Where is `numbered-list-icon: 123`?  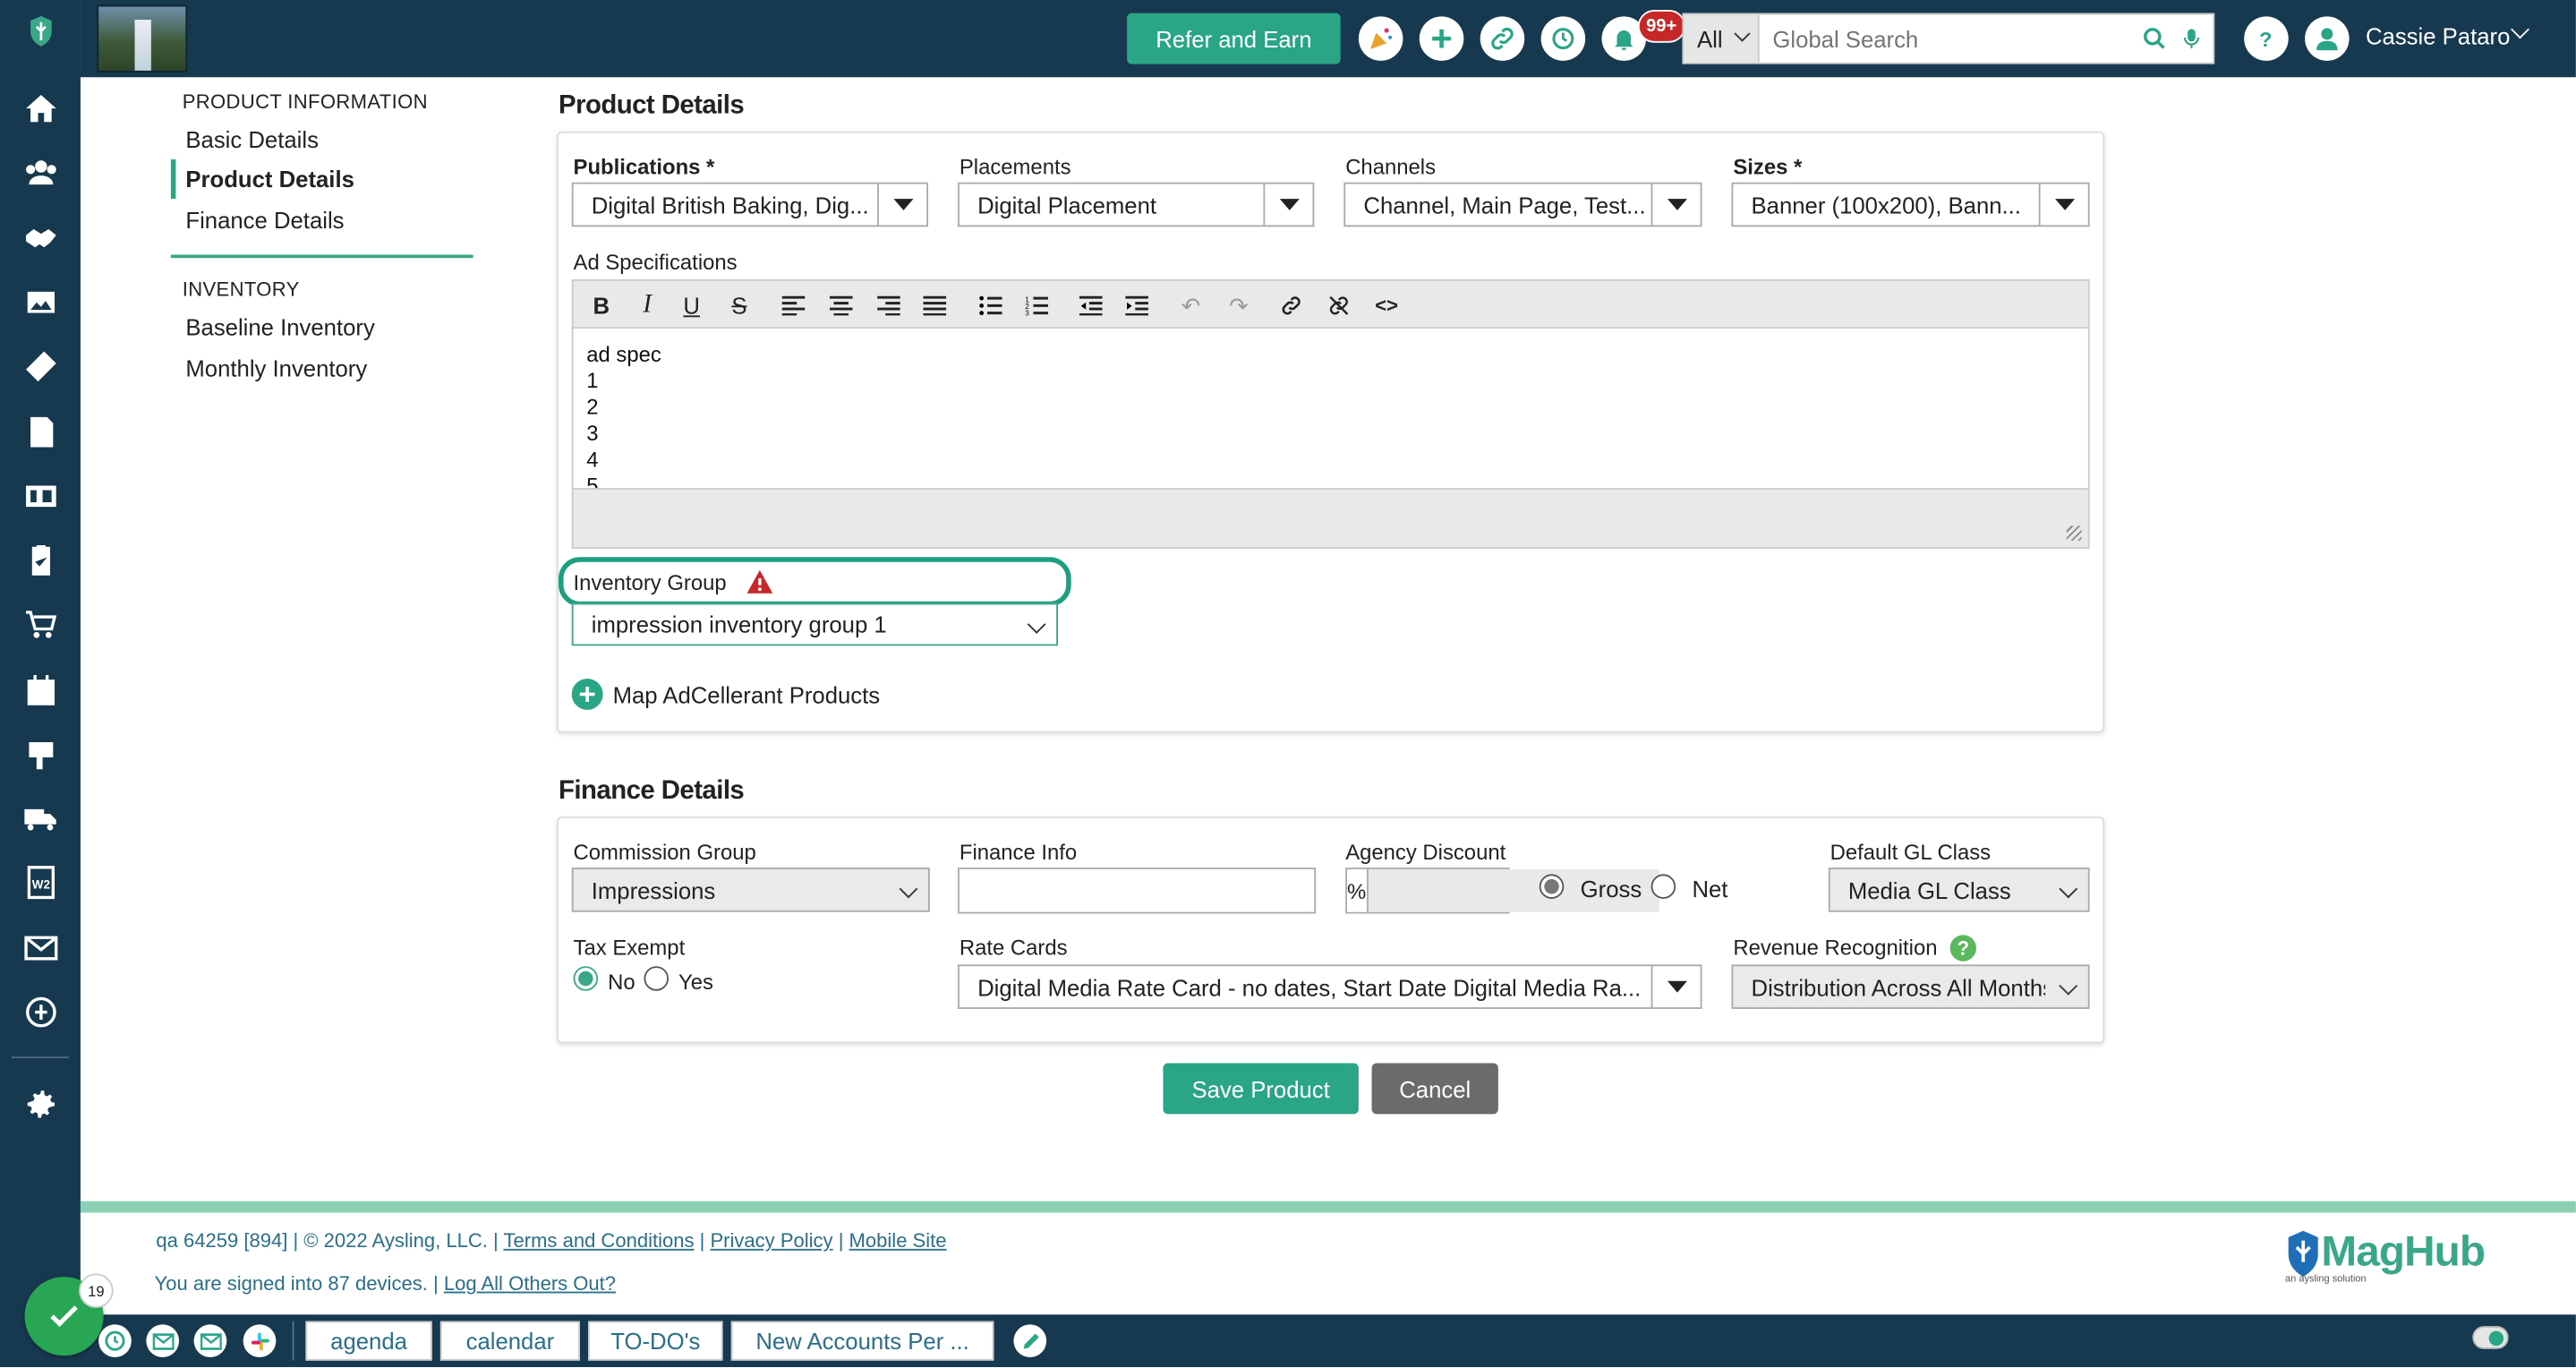 numbered-list-icon: 123 is located at coordinates (1037, 306).